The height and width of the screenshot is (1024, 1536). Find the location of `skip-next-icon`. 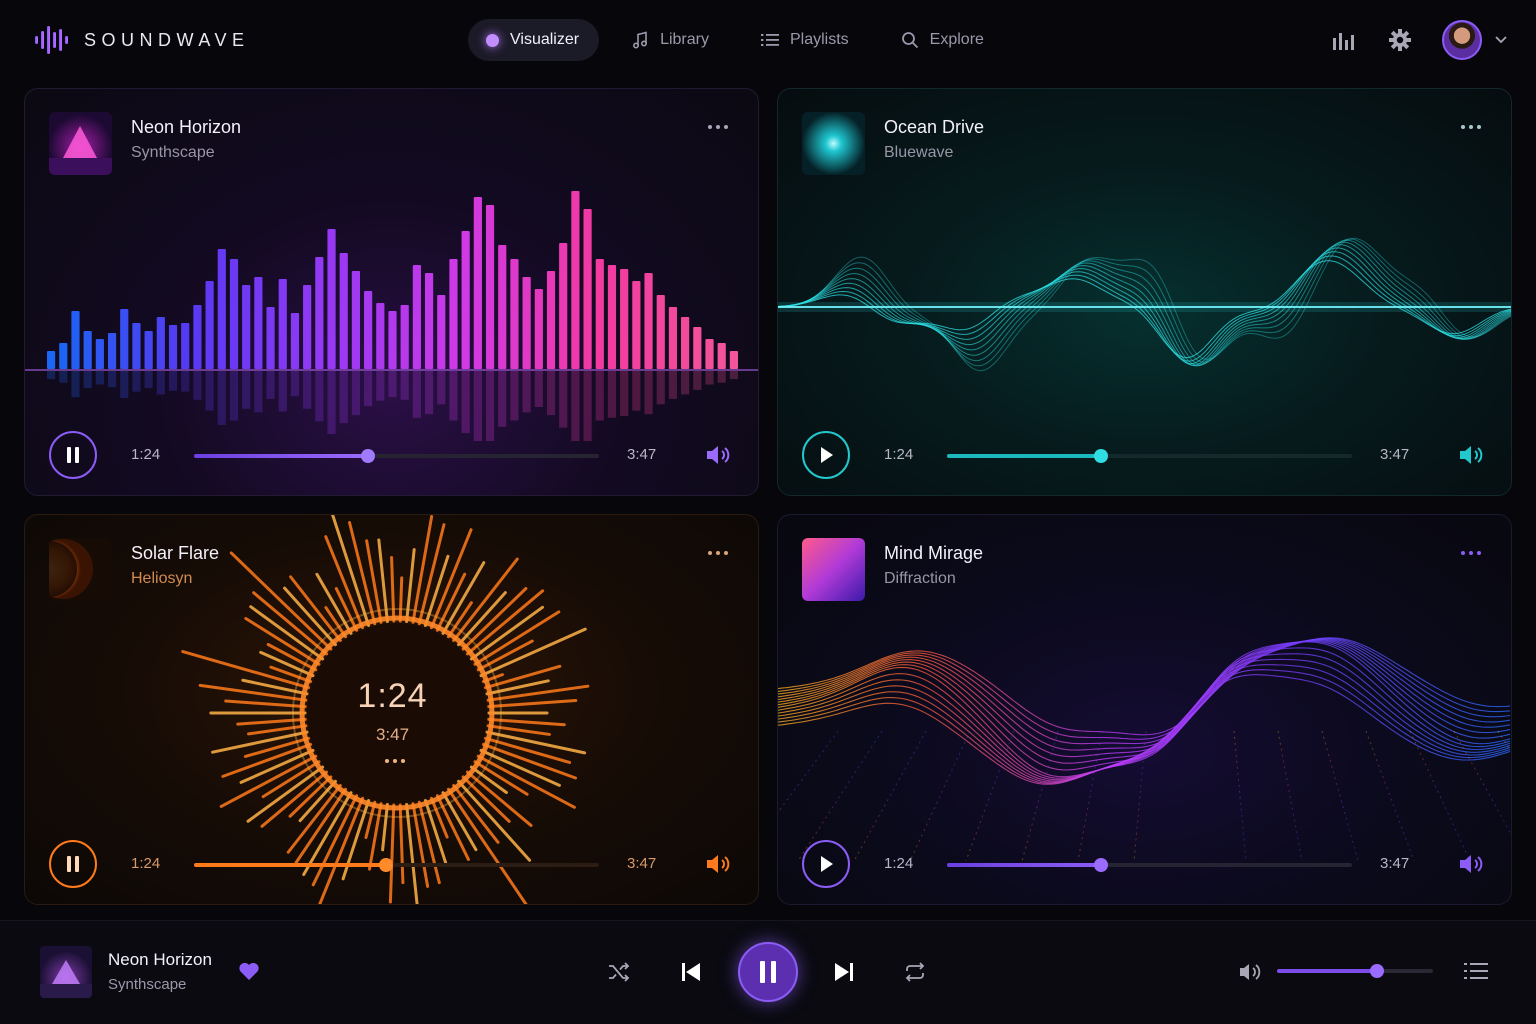

skip-next-icon is located at coordinates (844, 972).